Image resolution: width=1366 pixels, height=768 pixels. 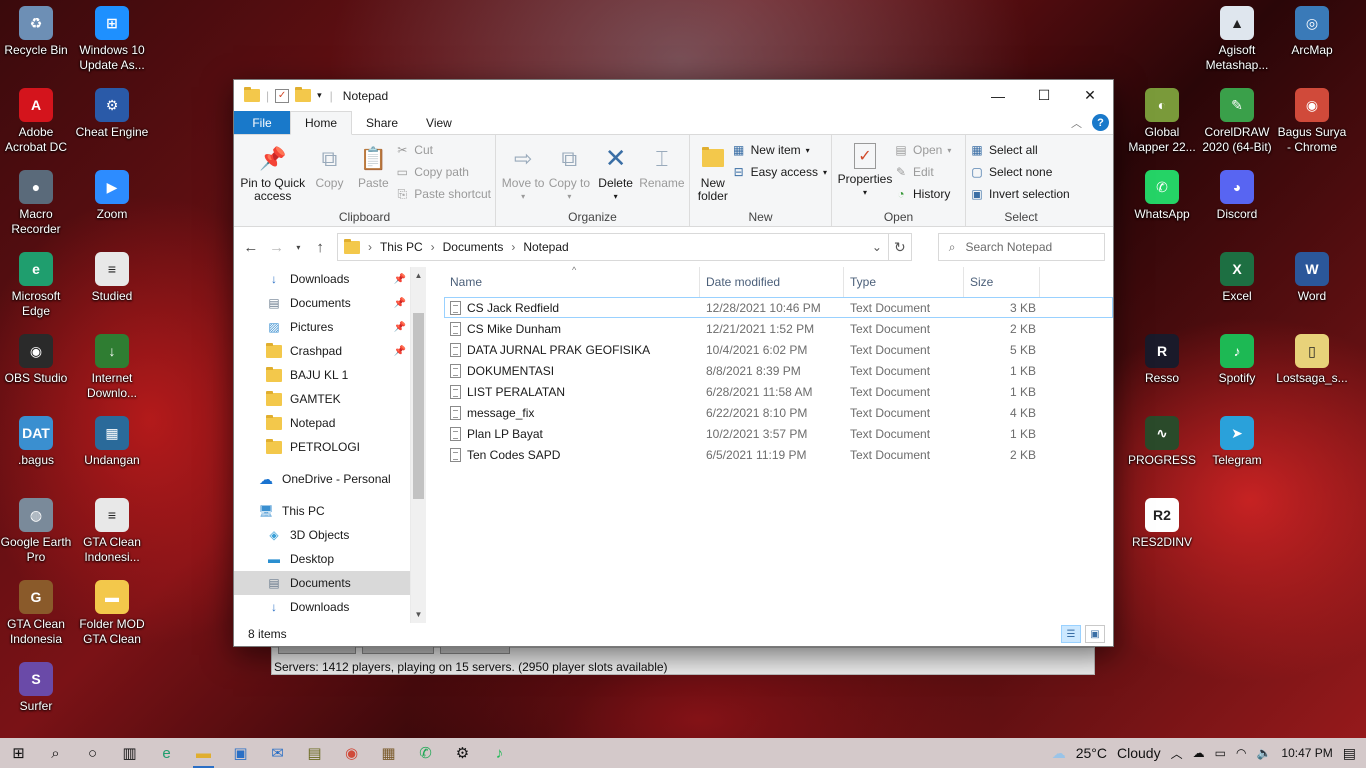 I want to click on onedrive-tray-icon: ☁, so click(x=1199, y=753).